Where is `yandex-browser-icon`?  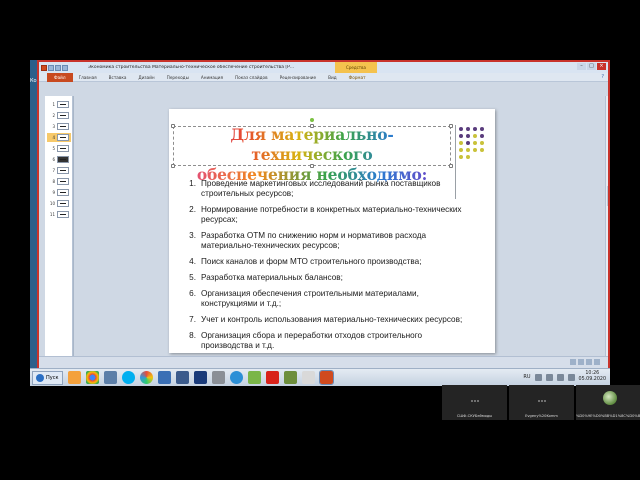 yandex-browser-icon is located at coordinates (272, 377).